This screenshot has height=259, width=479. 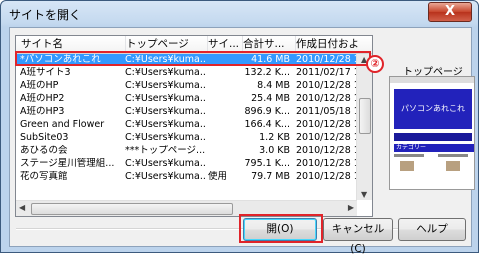 I want to click on dialog-title: サイトを開く, so click(x=45, y=15).